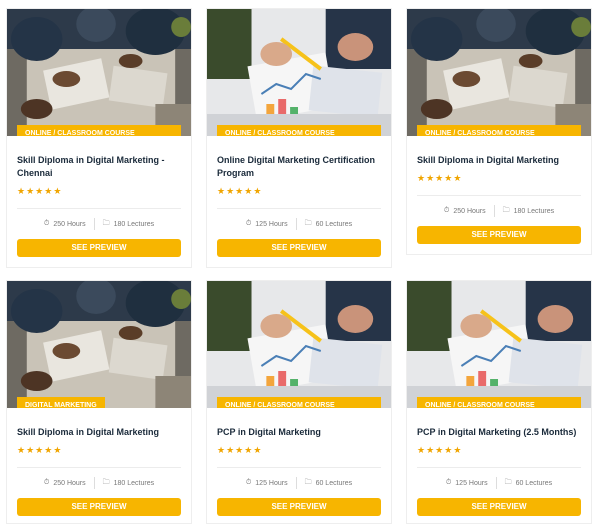 The image size is (599, 530). What do you see at coordinates (61, 402) in the screenshot?
I see `category-badge: DIGITAL MARKETING` at bounding box center [61, 402].